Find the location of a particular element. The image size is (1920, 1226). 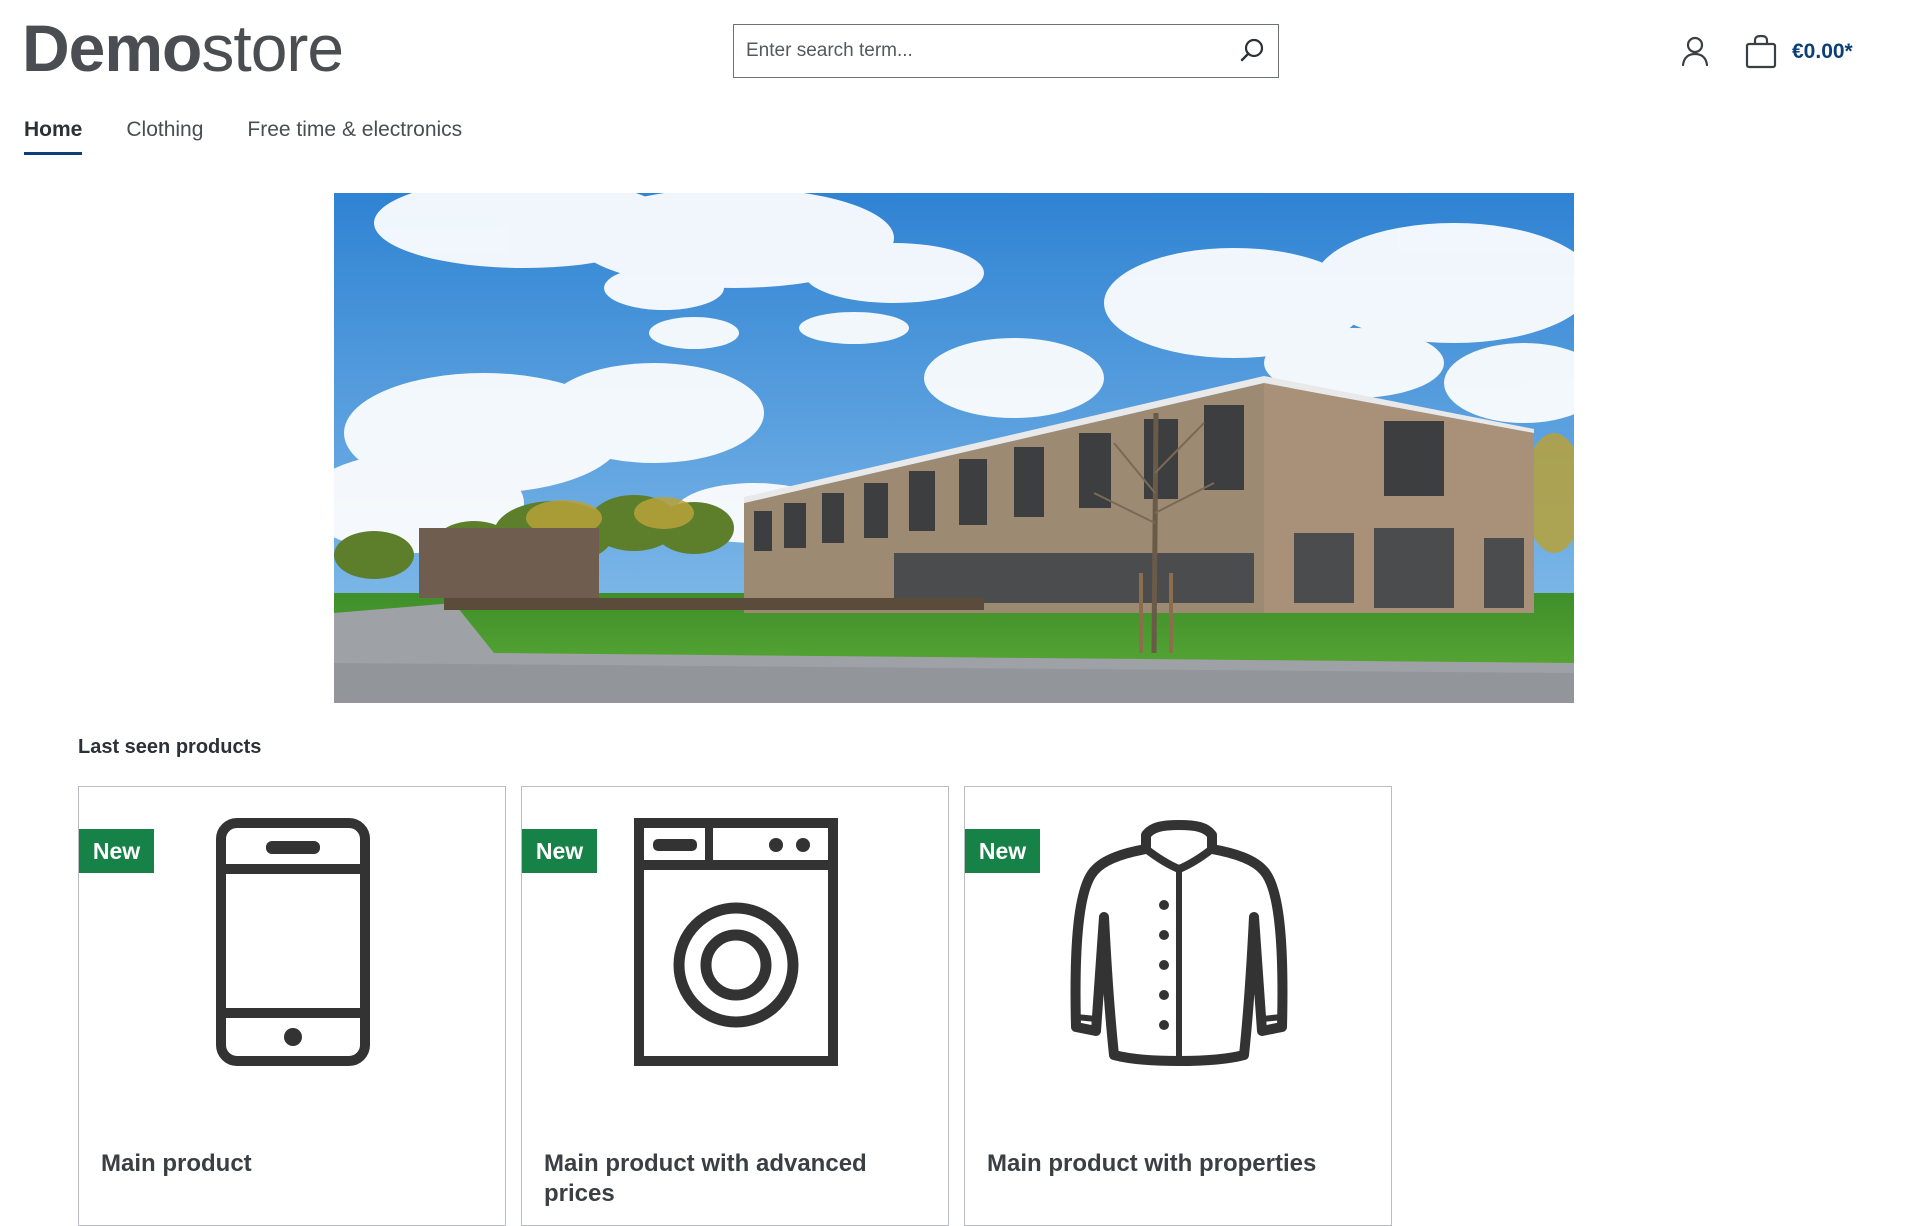

cart-button: €0.00* is located at coordinates (1798, 52).